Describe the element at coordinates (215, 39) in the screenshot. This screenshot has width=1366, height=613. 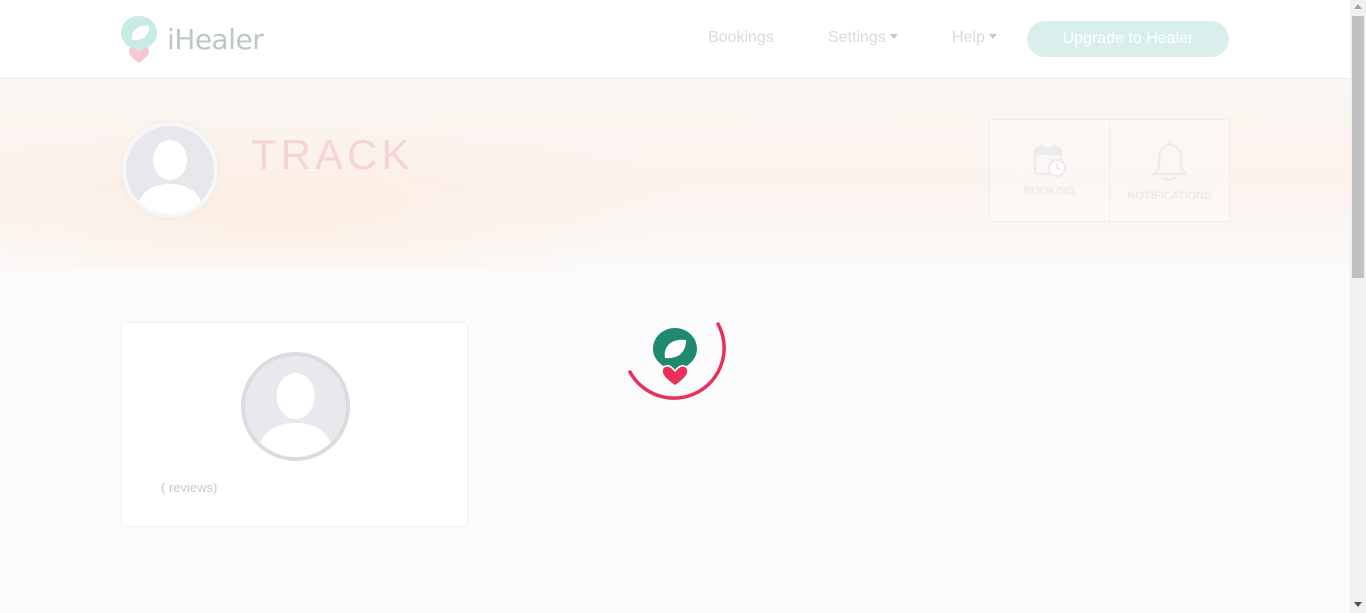
I see `brand-name: iHealer` at that location.